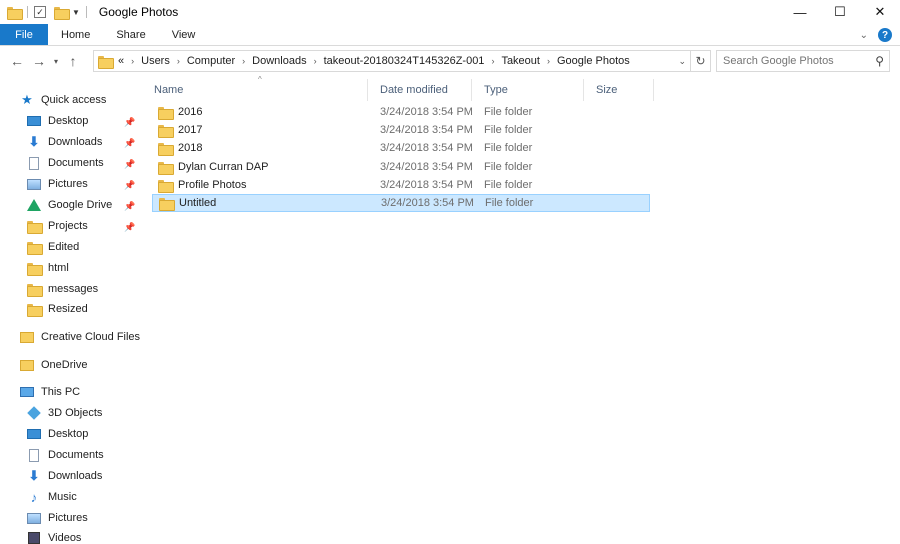 The width and height of the screenshot is (900, 544). What do you see at coordinates (65, 476) in the screenshot?
I see `nav-item-pc-downloads: ⬇ Downloads` at bounding box center [65, 476].